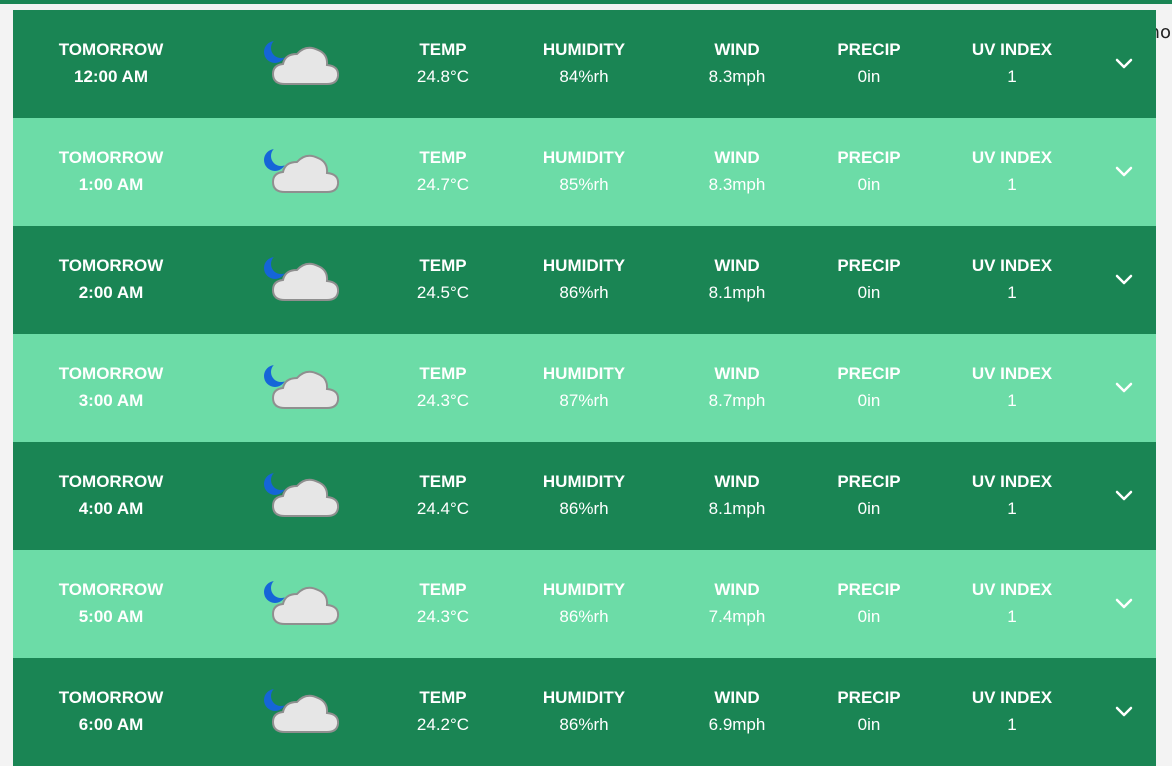 This screenshot has width=1172, height=766. I want to click on time-cell: TOMORROW 3:00 AM, so click(111, 387).